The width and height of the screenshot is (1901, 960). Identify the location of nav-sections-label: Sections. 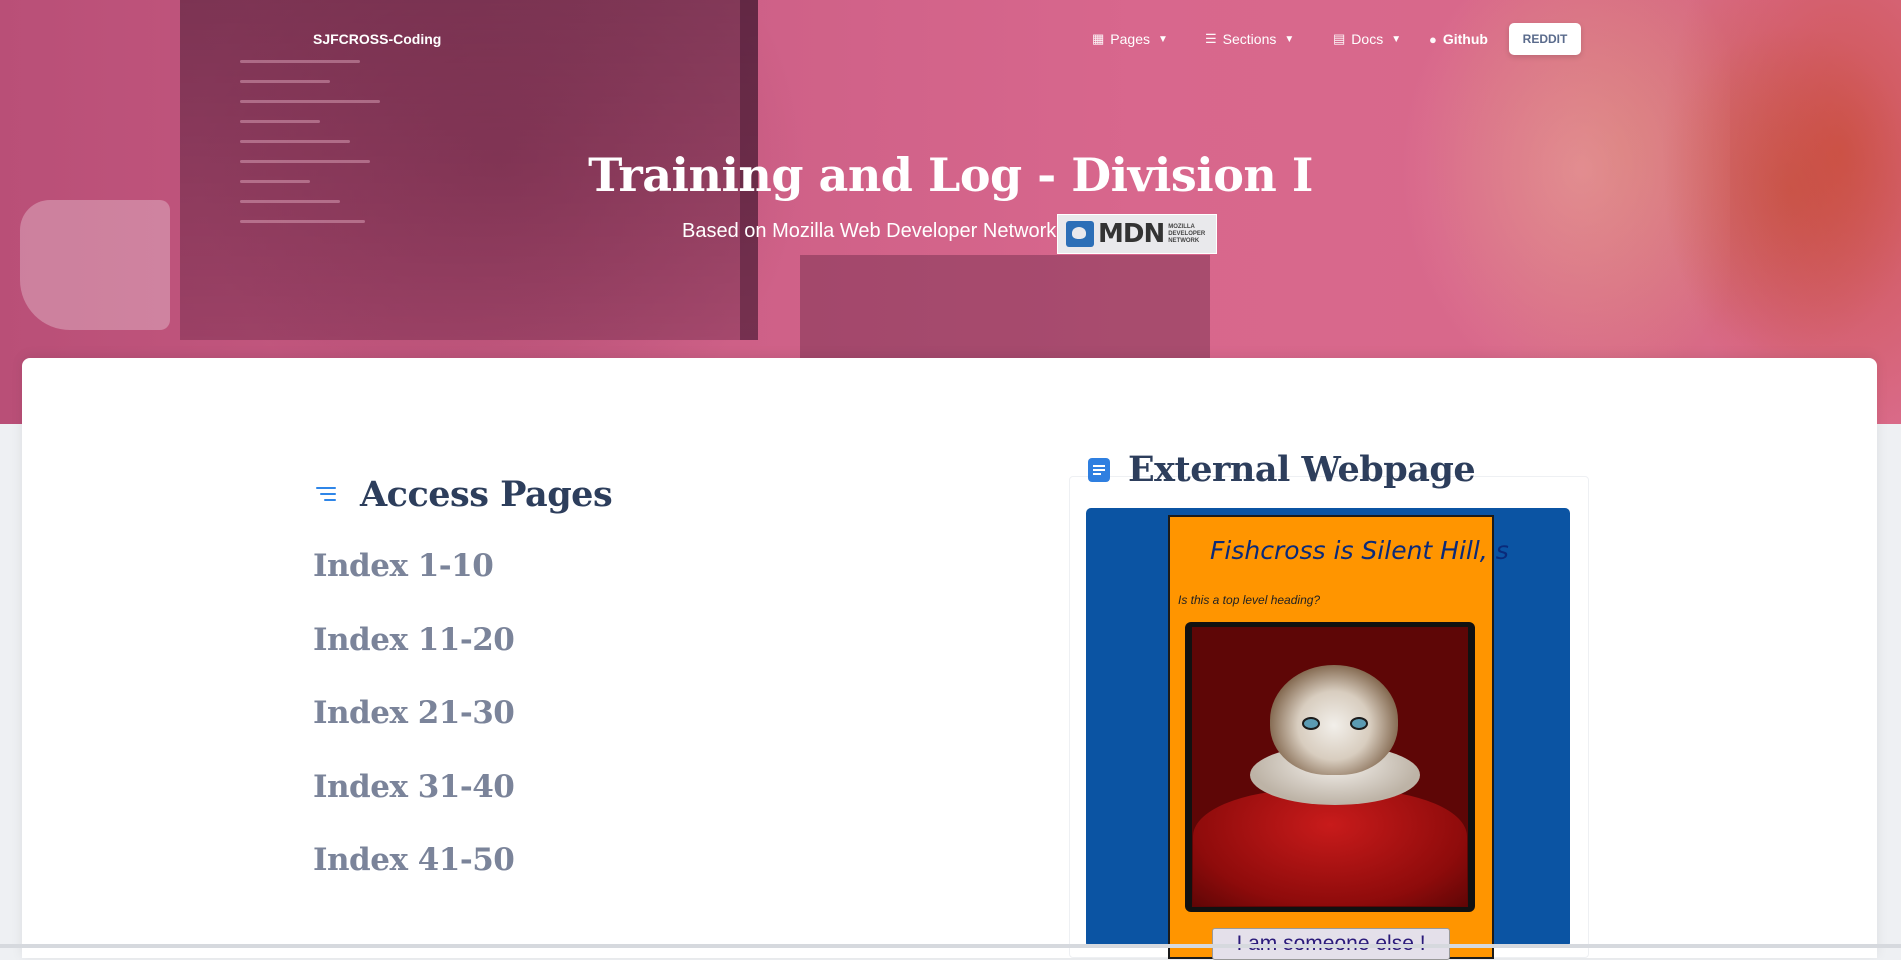
(1249, 39).